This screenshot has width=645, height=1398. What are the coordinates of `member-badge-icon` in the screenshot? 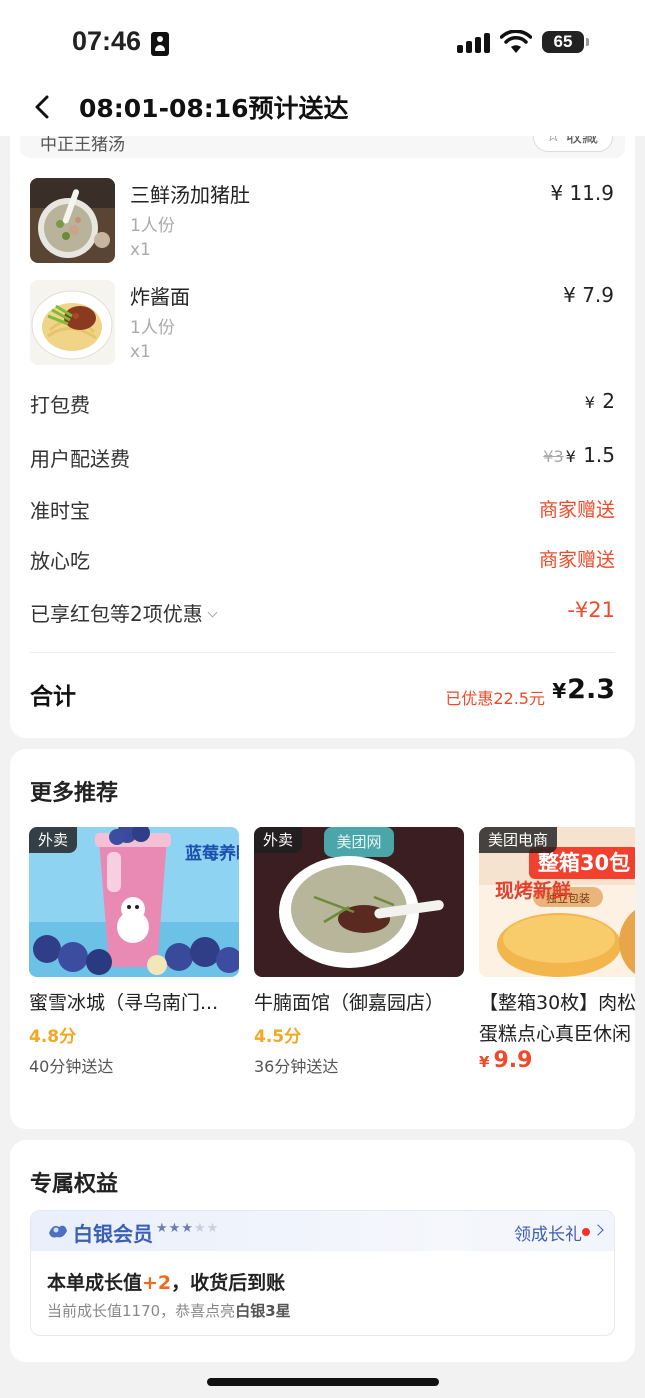 It's located at (58, 1231).